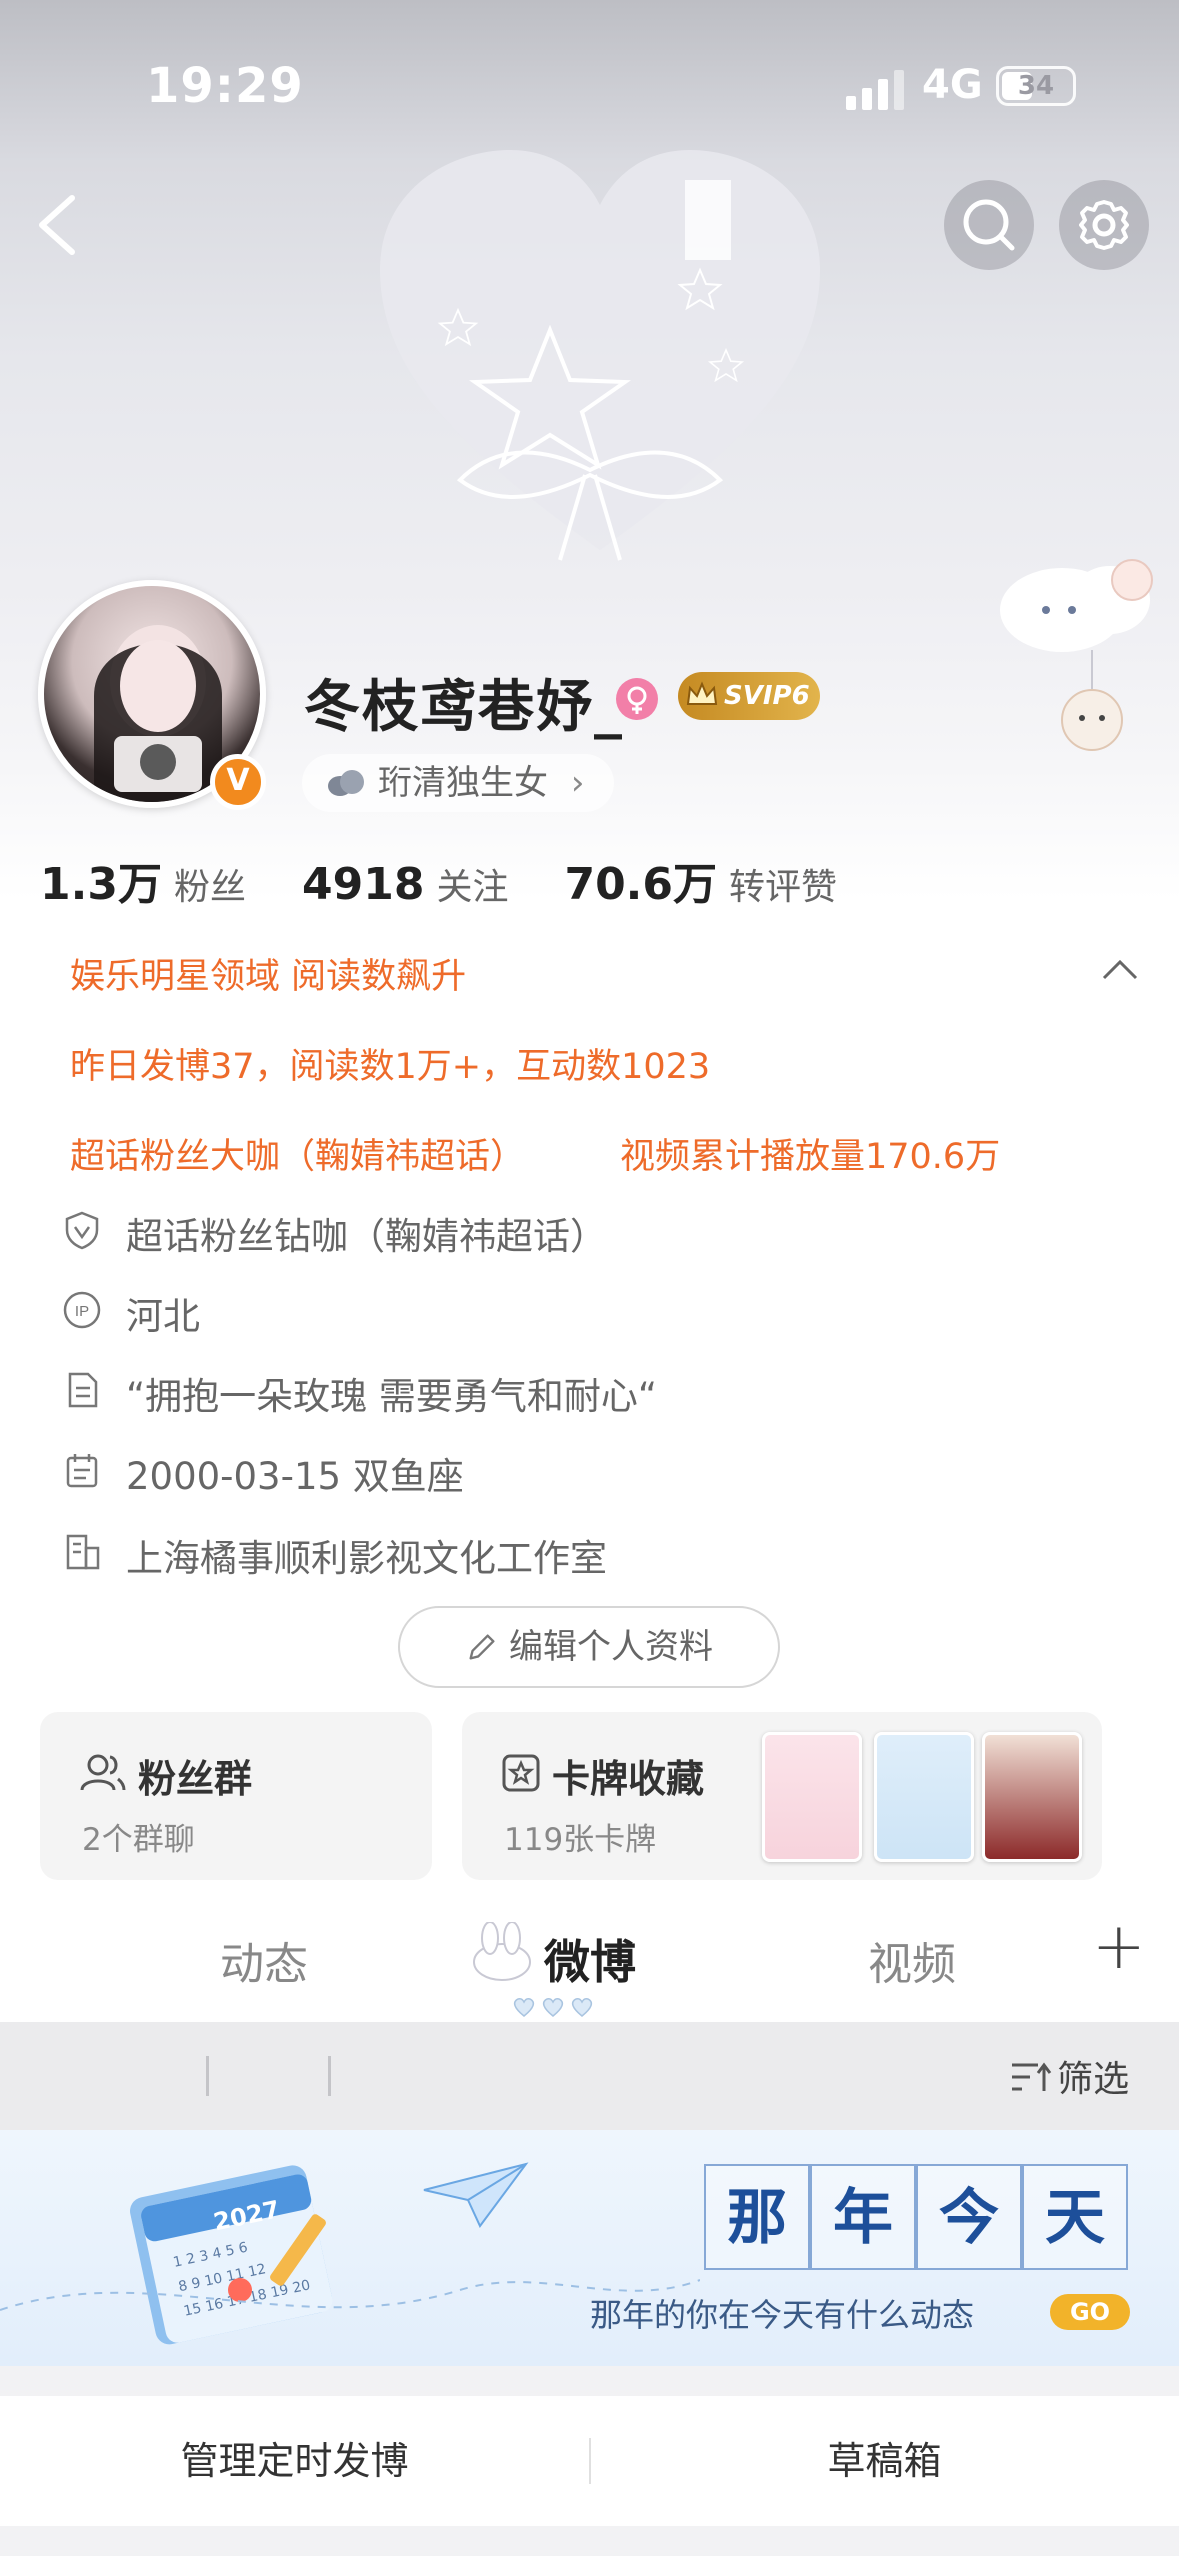 This screenshot has width=1179, height=2556. What do you see at coordinates (912, 1960) in the screenshot?
I see `tab-video: 视频` at bounding box center [912, 1960].